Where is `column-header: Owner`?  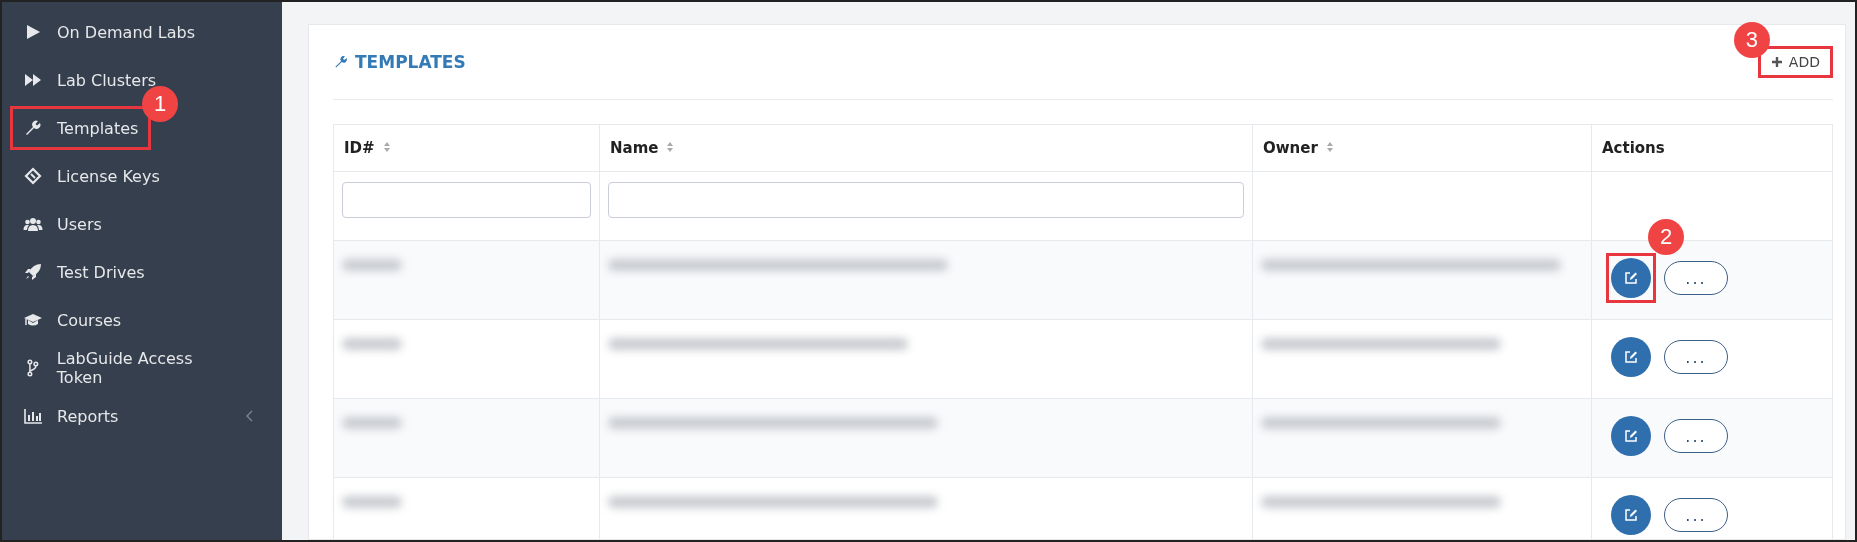 column-header: Owner is located at coordinates (1422, 148).